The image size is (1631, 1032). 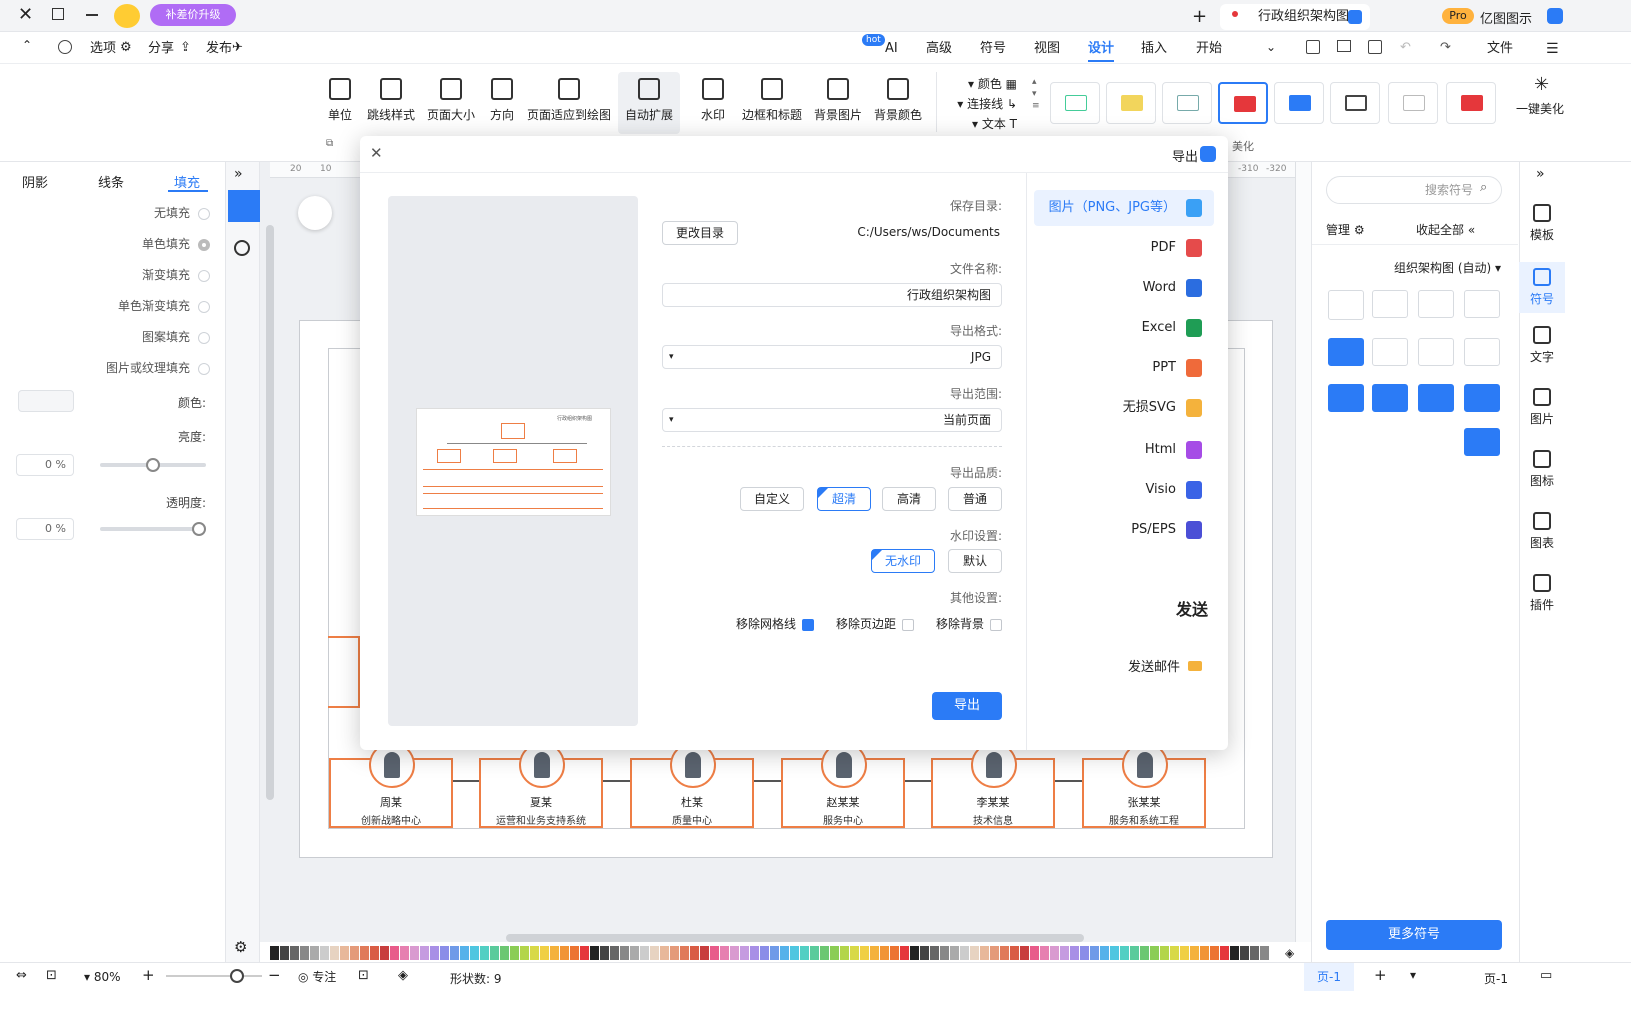 I want to click on focus-button: ◎ 专注, so click(x=317, y=976).